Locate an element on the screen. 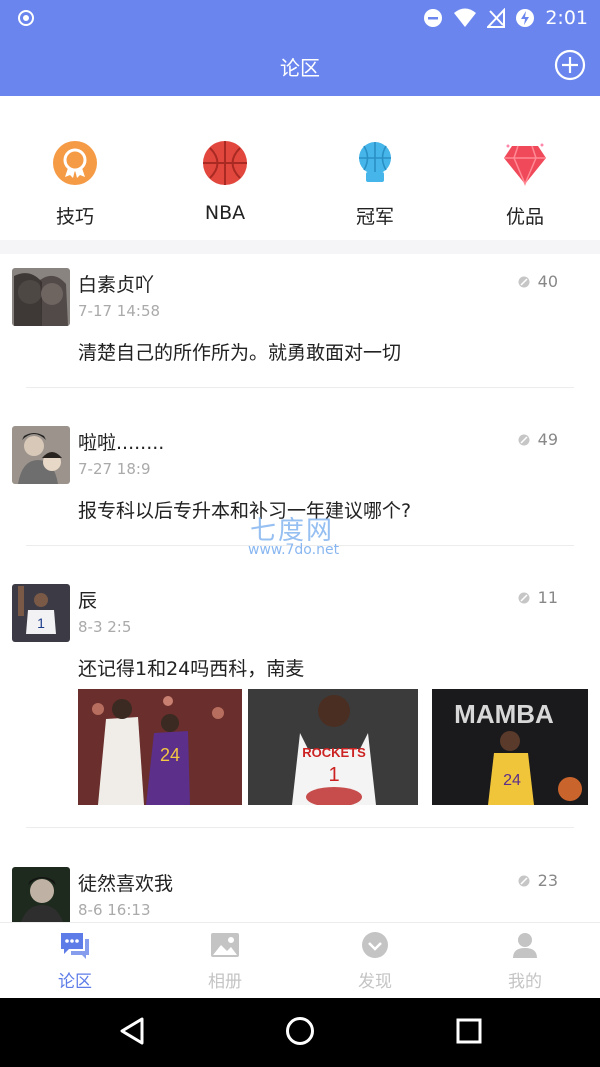 This screenshot has height=1067, width=600. category-label: NBA is located at coordinates (225, 213).